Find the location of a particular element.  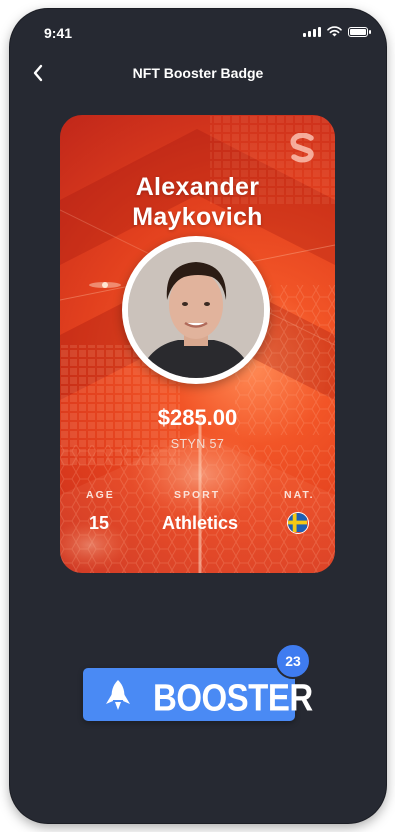

stylized-s-logo-icon is located at coordinates (302, 148).